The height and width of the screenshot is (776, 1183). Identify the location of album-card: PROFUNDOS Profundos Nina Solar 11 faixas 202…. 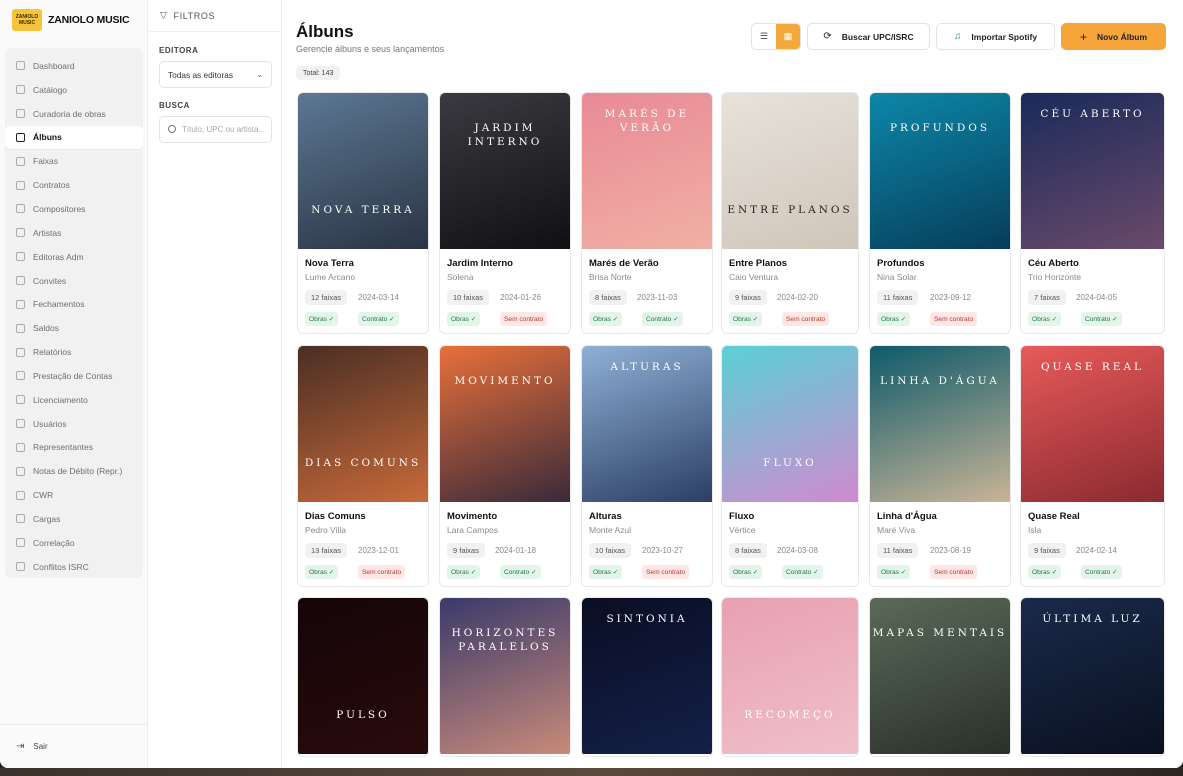
(940, 213).